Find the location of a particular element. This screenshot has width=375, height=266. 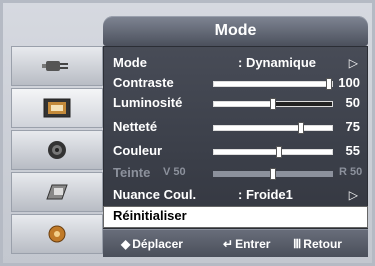

enter-icon: ↵ is located at coordinates (228, 244).